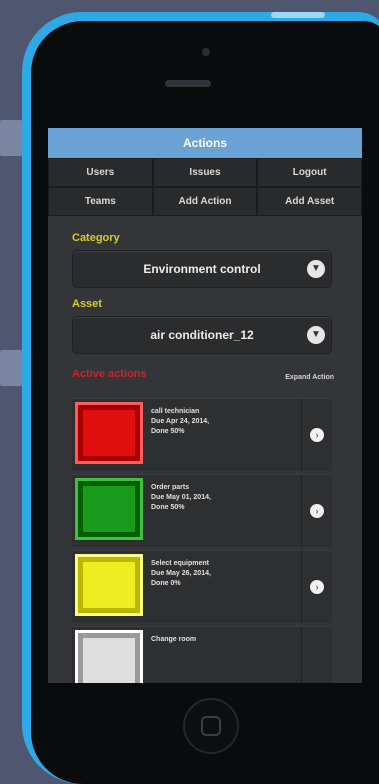 This screenshot has width=379, height=784. I want to click on page-title: Actions, so click(205, 143).